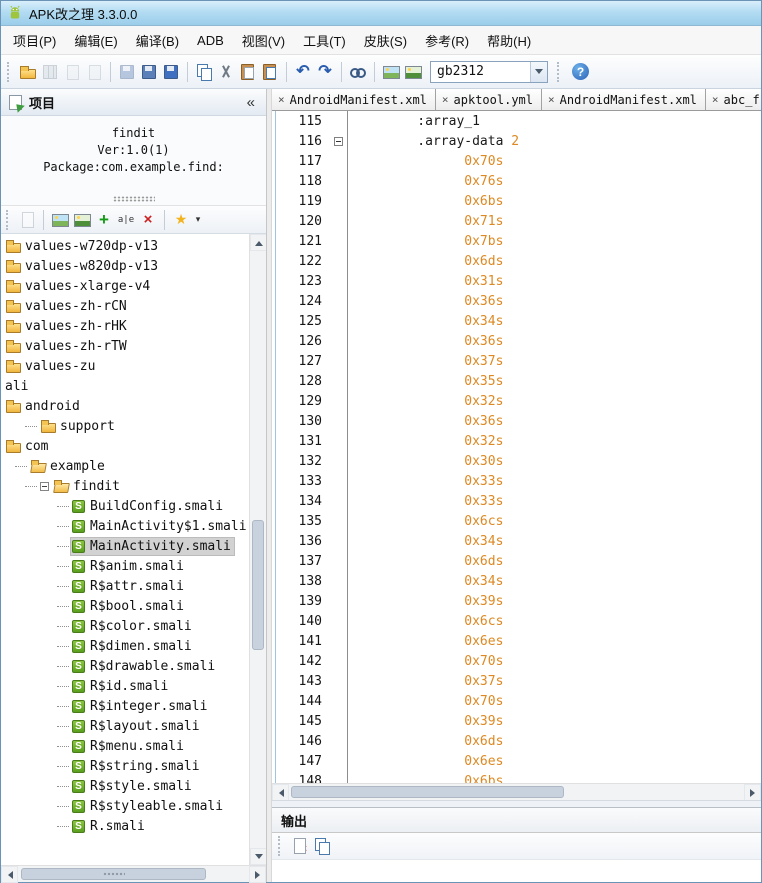  What do you see at coordinates (516, 777) in the screenshot?
I see `editor-line: 148 0x6bs` at bounding box center [516, 777].